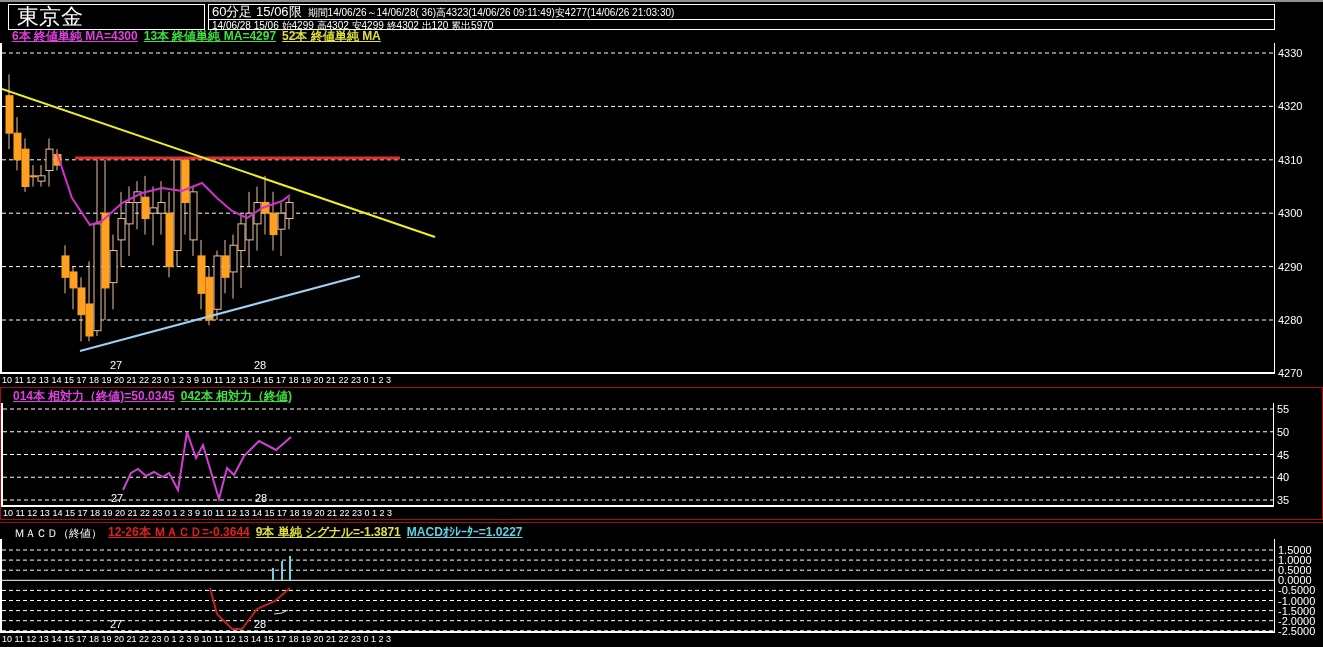 The image size is (1323, 647). What do you see at coordinates (75, 36) in the screenshot?
I see `legend-label: 6本 終値単純 MA=4300` at bounding box center [75, 36].